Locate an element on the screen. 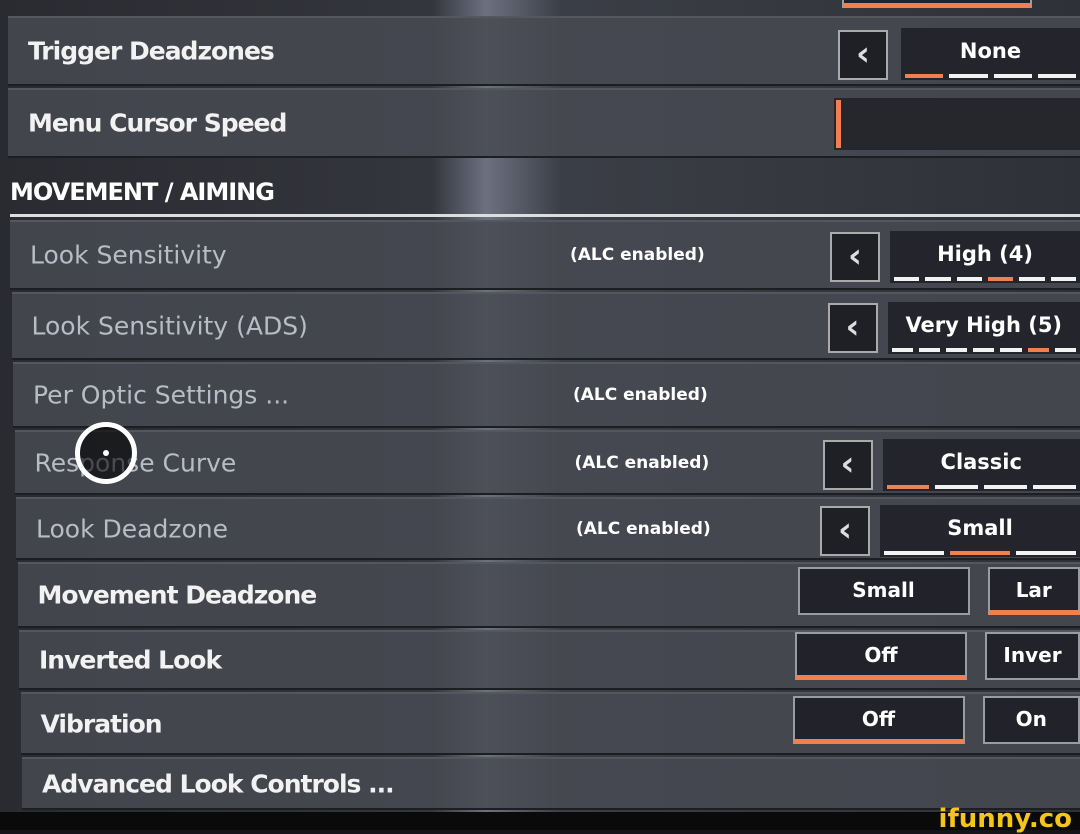 The image size is (1080, 834). value-selector: Classic is located at coordinates (981, 465).